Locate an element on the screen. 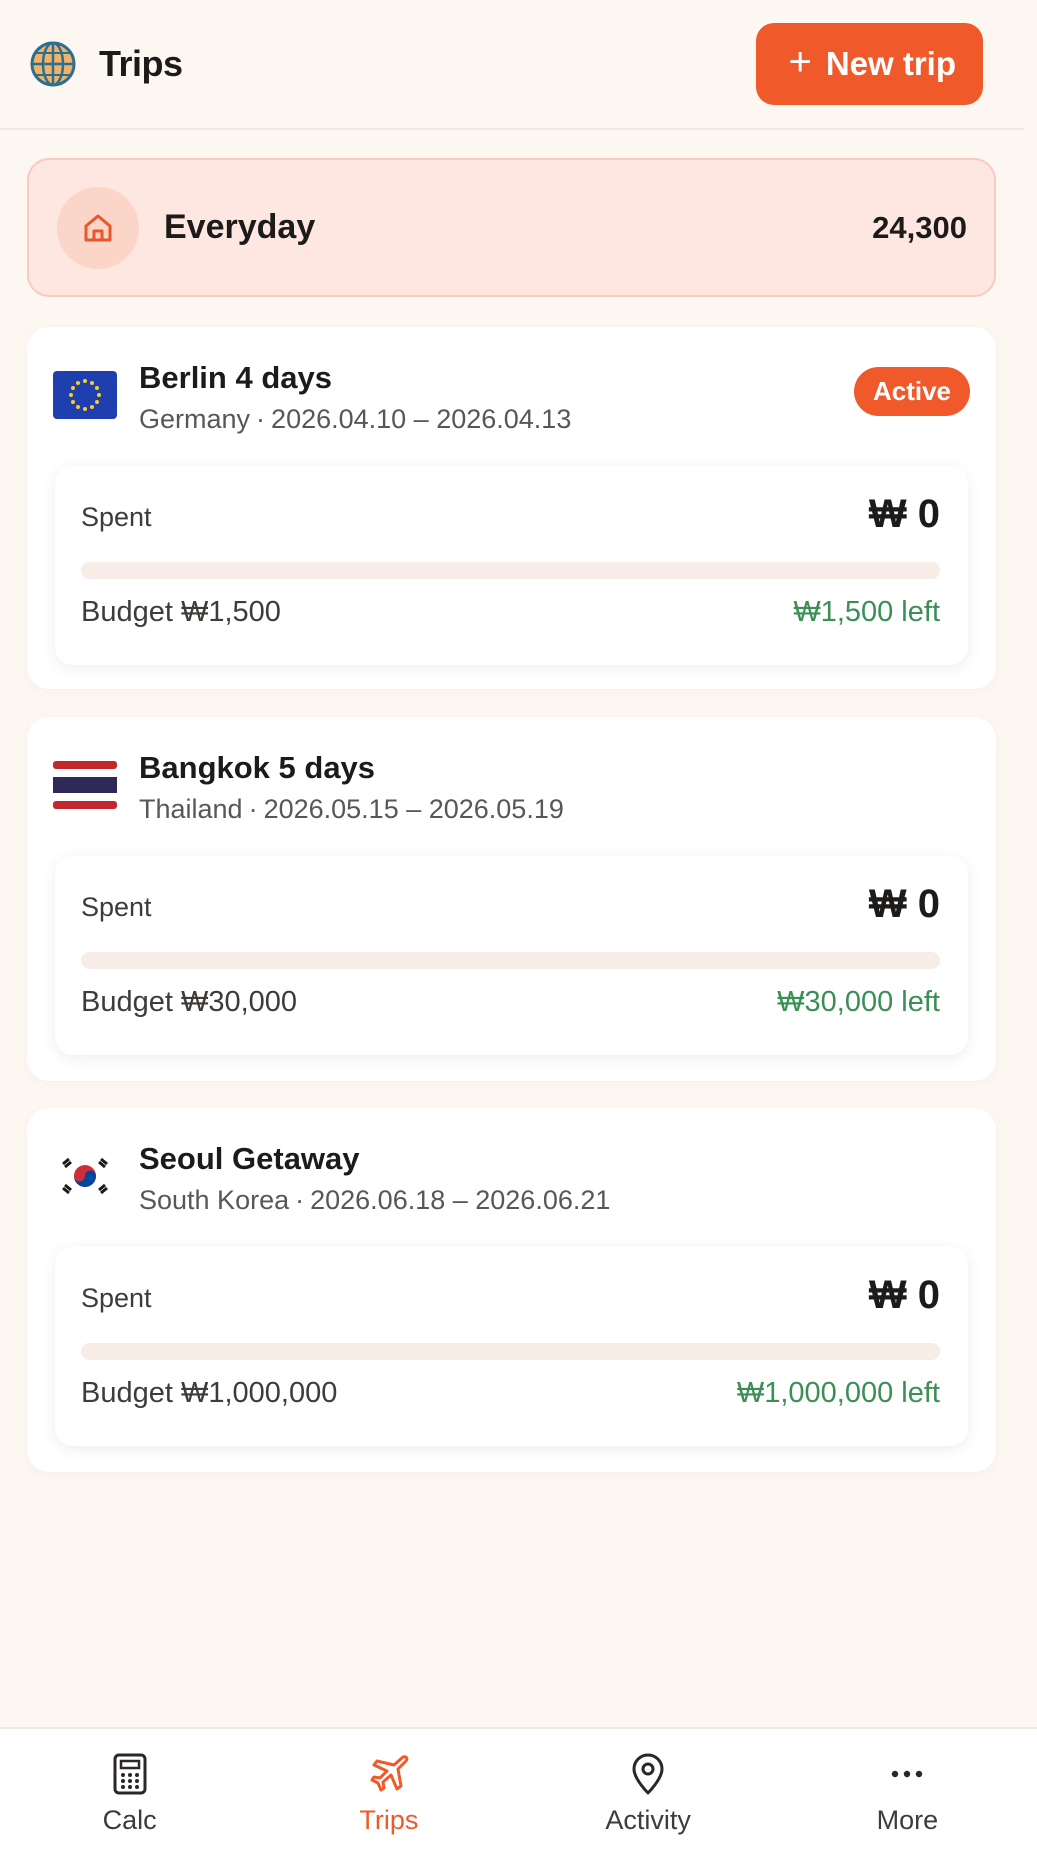  nav-item-trips: Trips is located at coordinates (388, 1793).